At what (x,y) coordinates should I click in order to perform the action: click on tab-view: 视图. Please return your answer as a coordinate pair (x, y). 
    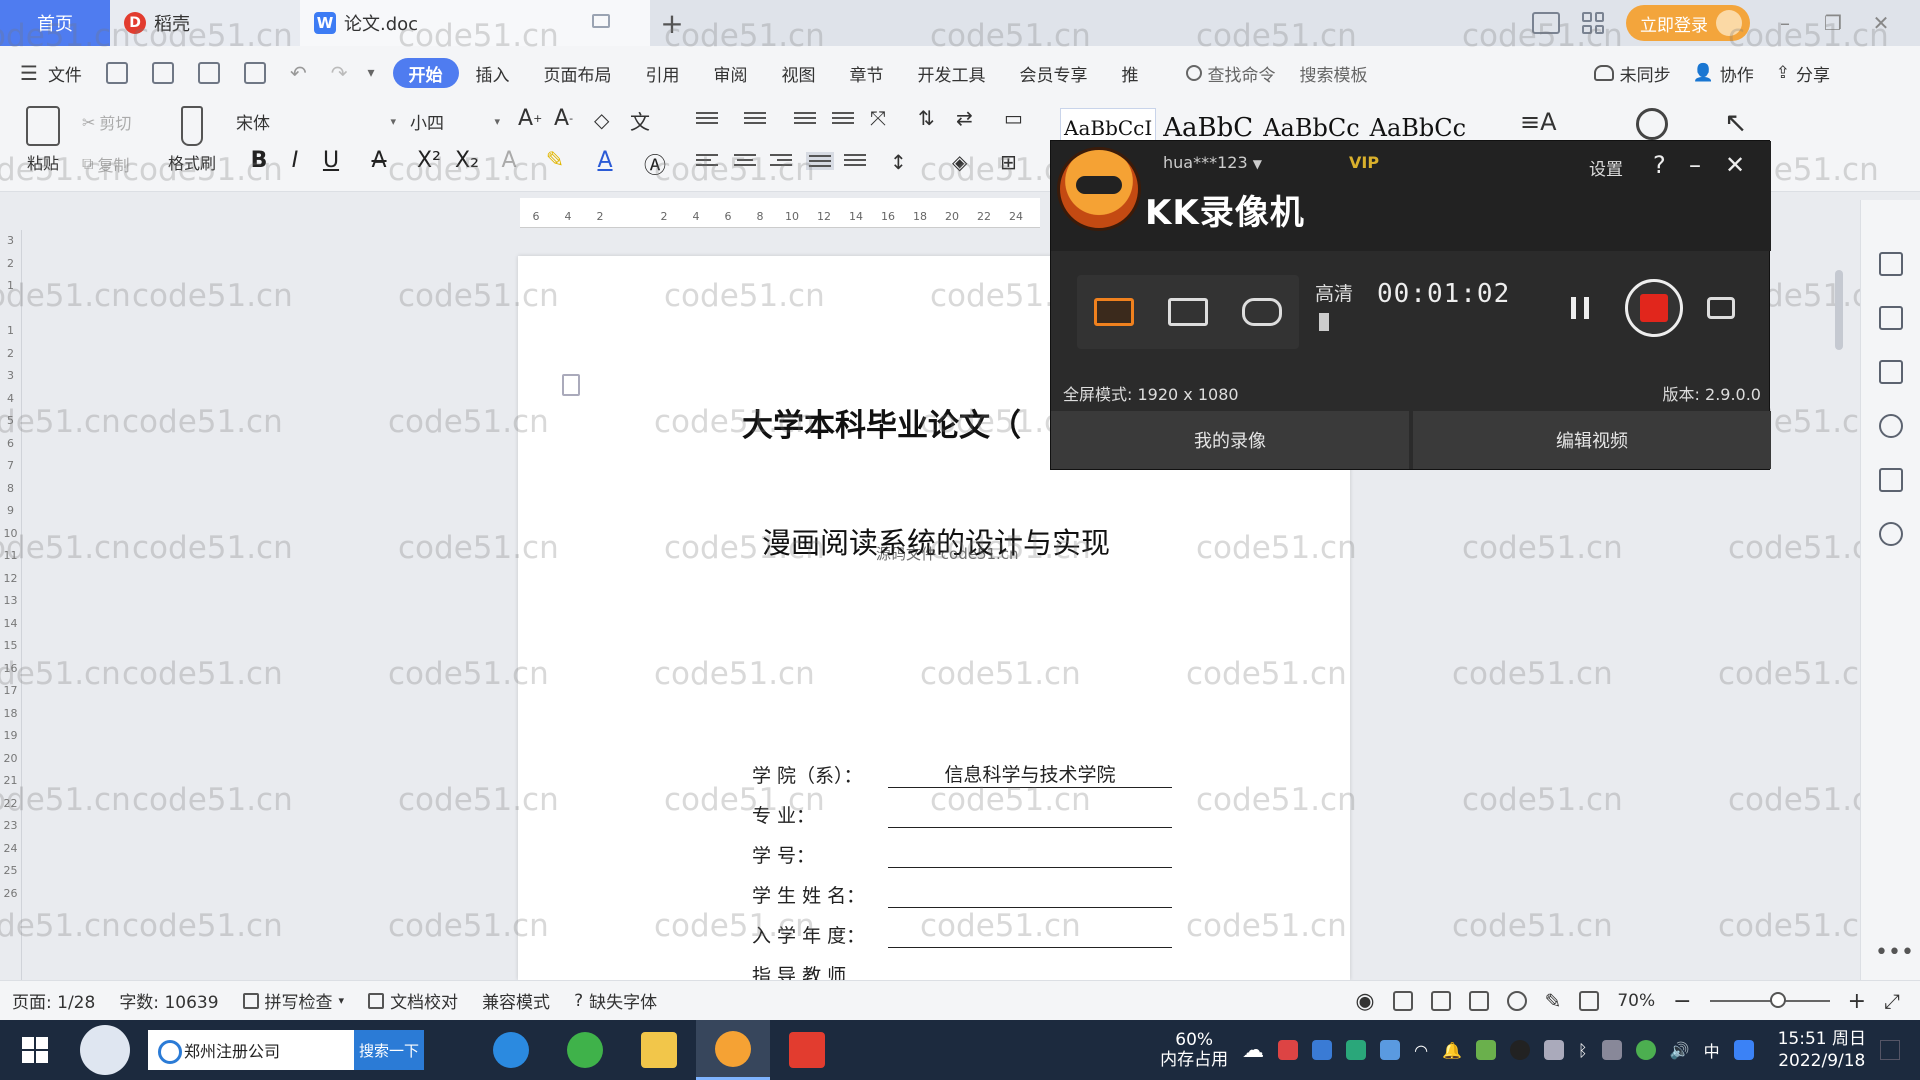
    Looking at the image, I should click on (799, 73).